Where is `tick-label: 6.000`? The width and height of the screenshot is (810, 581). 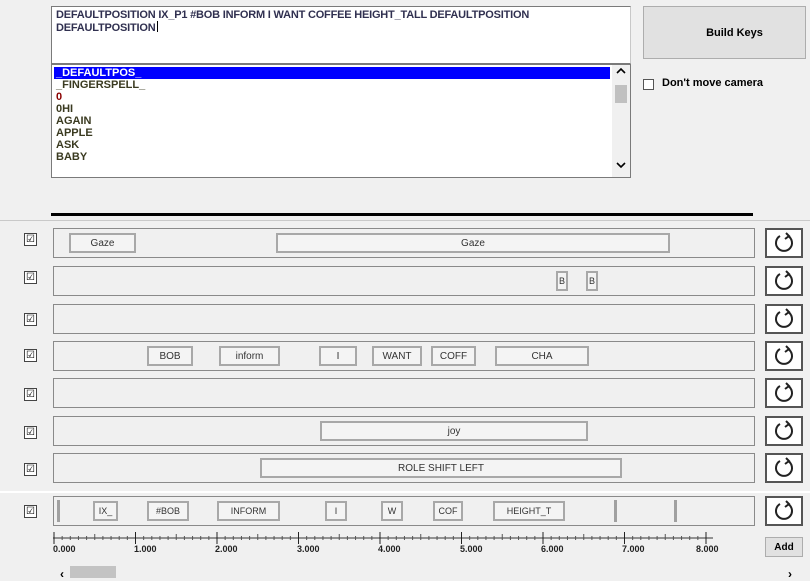
tick-label: 6.000 is located at coordinates (552, 549).